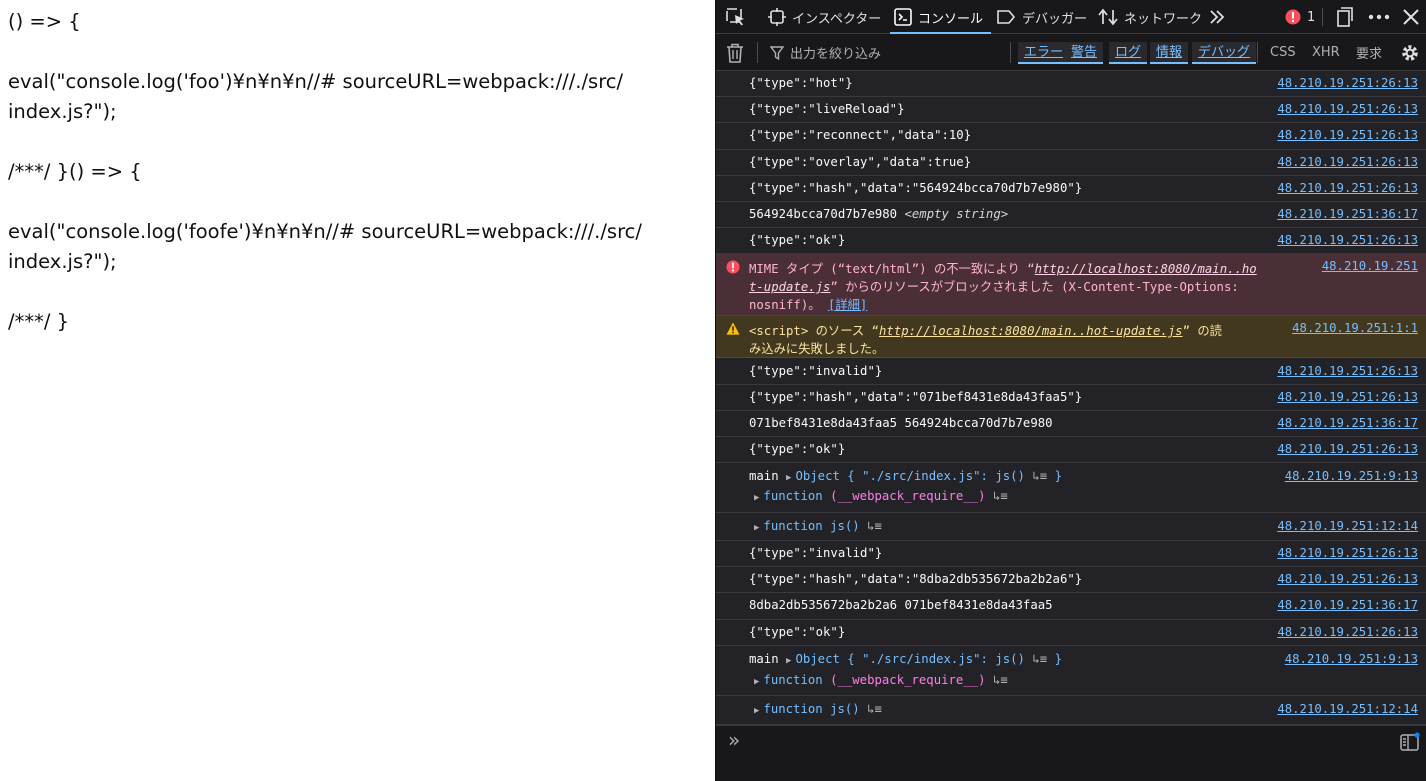 Image resolution: width=1426 pixels, height=781 pixels. What do you see at coordinates (1411, 17) in the screenshot?
I see `close-icon` at bounding box center [1411, 17].